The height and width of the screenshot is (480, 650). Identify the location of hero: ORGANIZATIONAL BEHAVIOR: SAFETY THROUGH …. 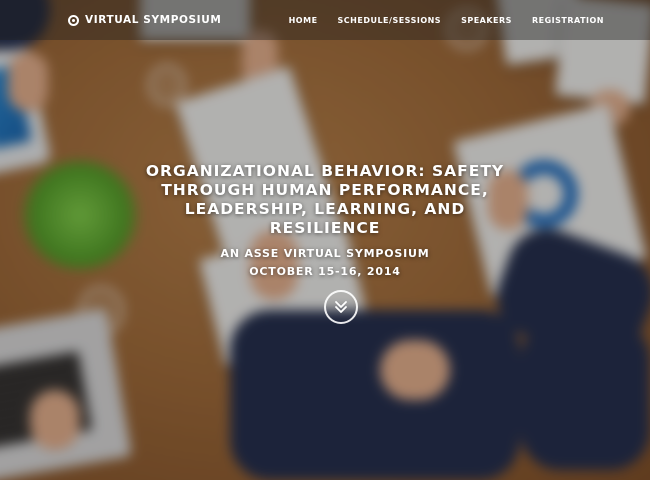
(325, 220).